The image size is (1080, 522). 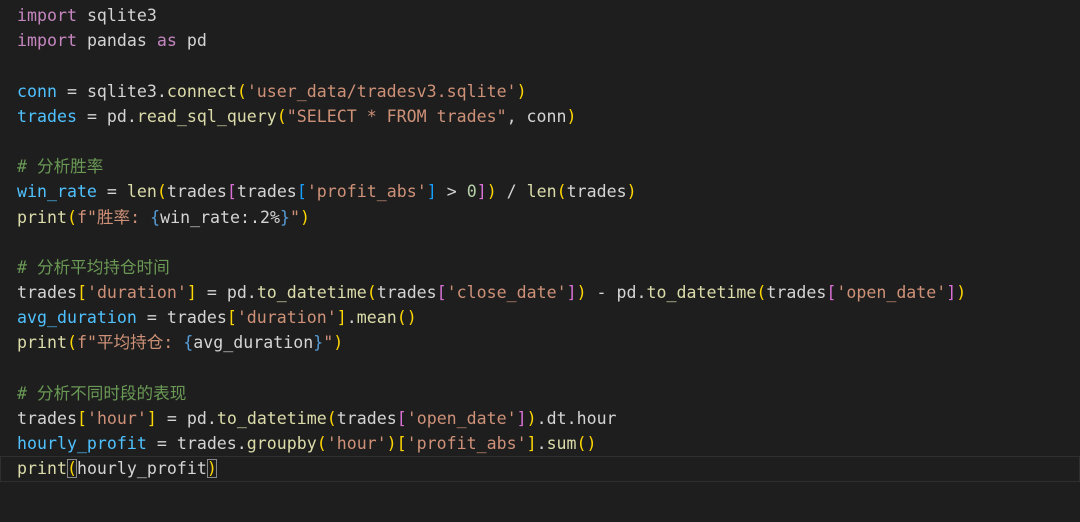 I want to click on string-token: "SELECT * FROM trades", so click(x=396, y=116).